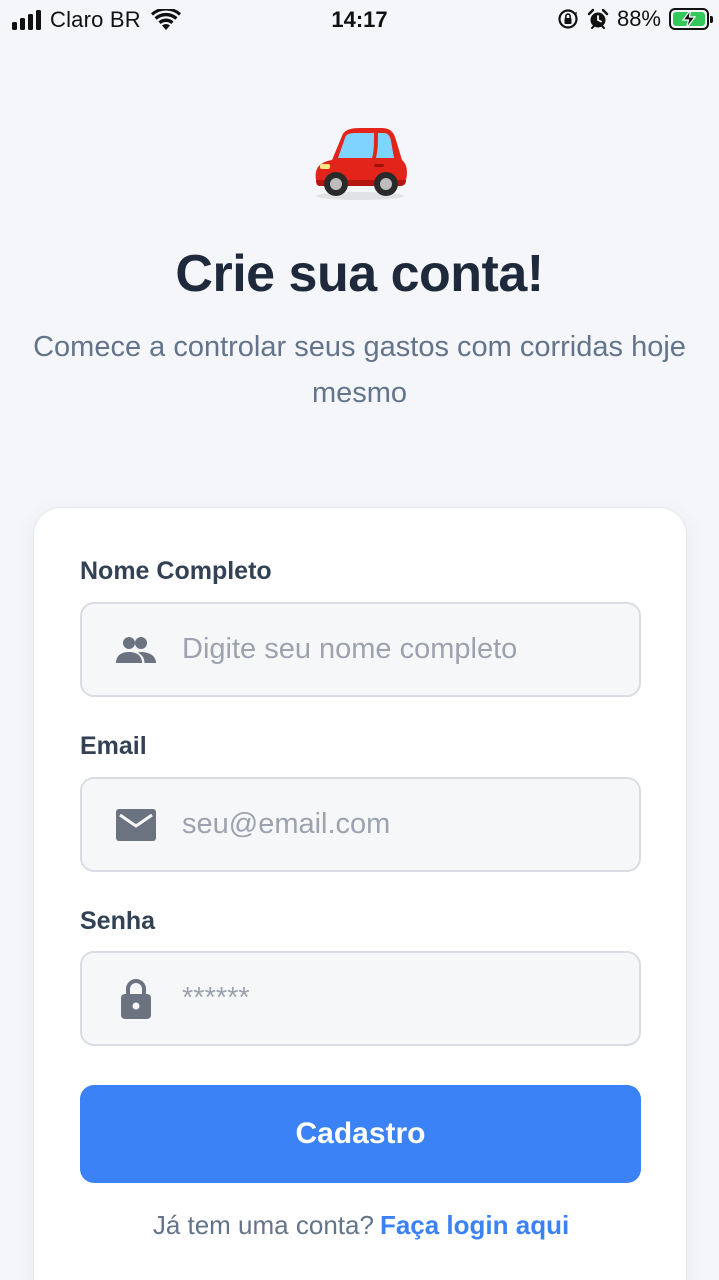 This screenshot has height=1280, width=719. Describe the element at coordinates (359, 20) in the screenshot. I see `status-bar: Claro BR 14:17 88%` at that location.